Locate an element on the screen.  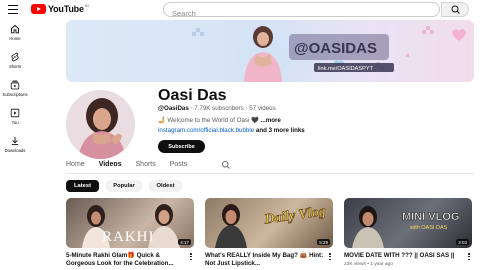
sidebar-item-shorts: Shorts is located at coordinates (15, 65).